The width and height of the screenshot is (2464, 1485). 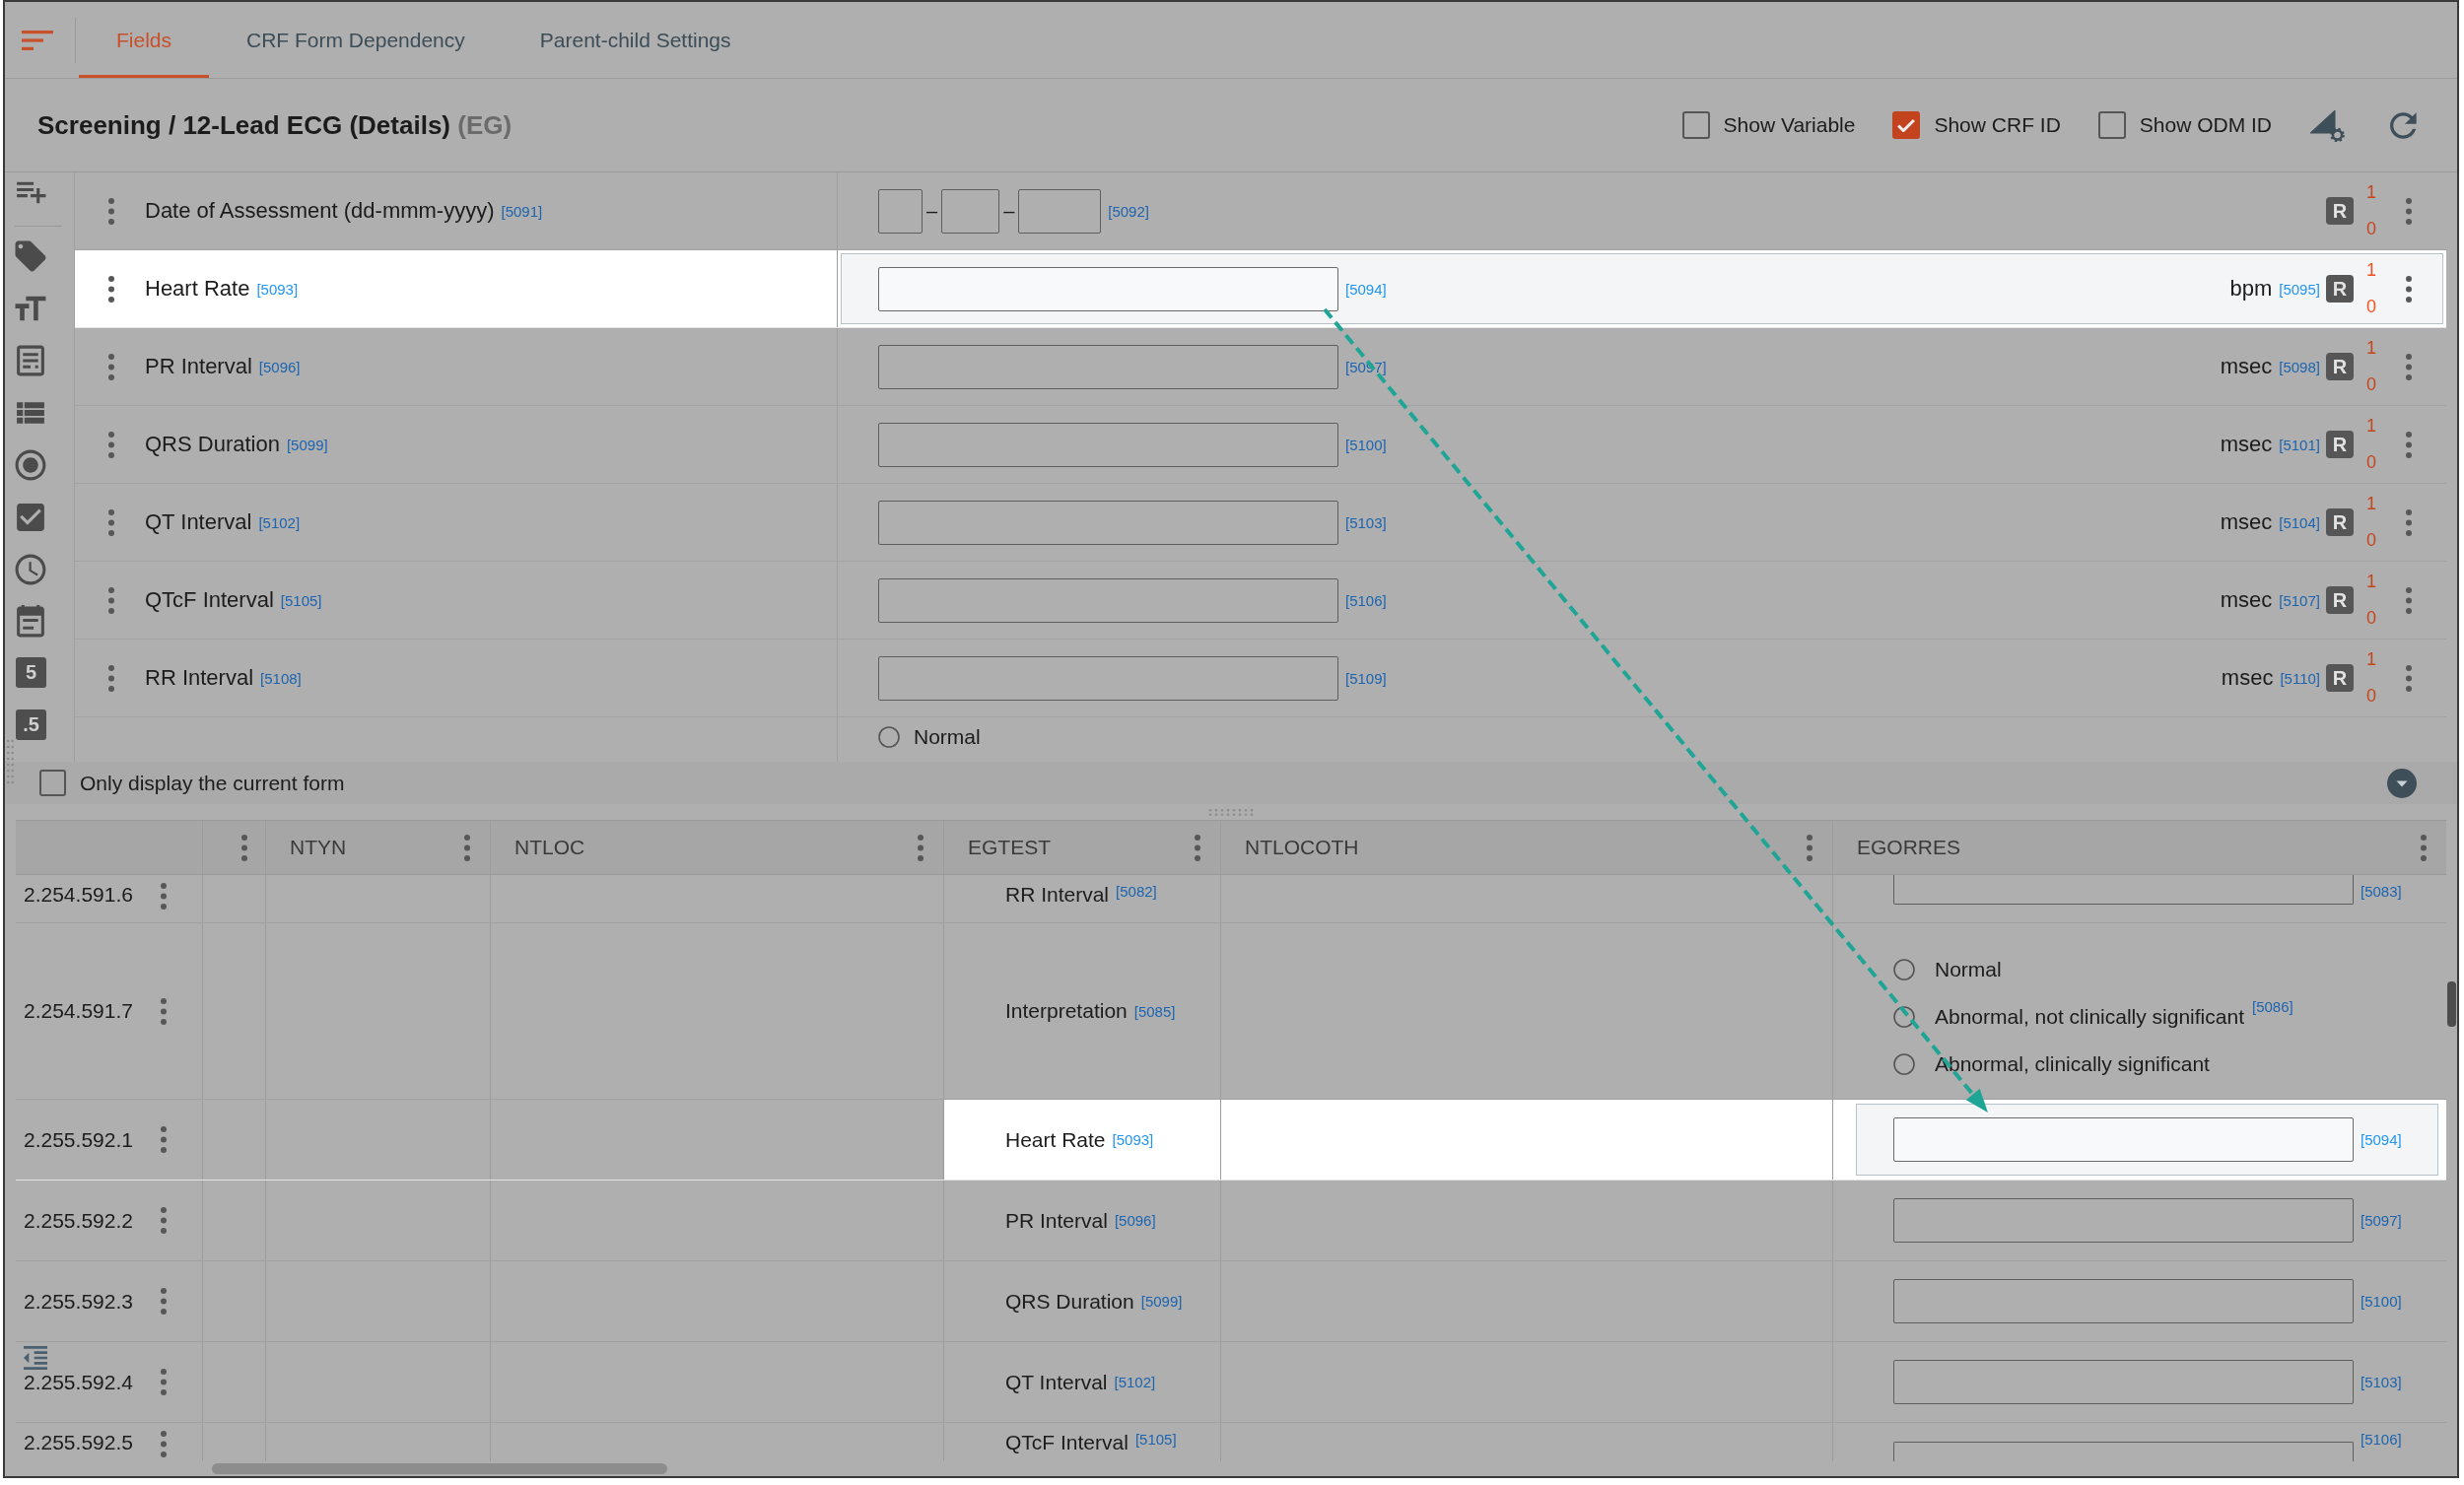 I want to click on indent-decrease-icon, so click(x=35, y=1358).